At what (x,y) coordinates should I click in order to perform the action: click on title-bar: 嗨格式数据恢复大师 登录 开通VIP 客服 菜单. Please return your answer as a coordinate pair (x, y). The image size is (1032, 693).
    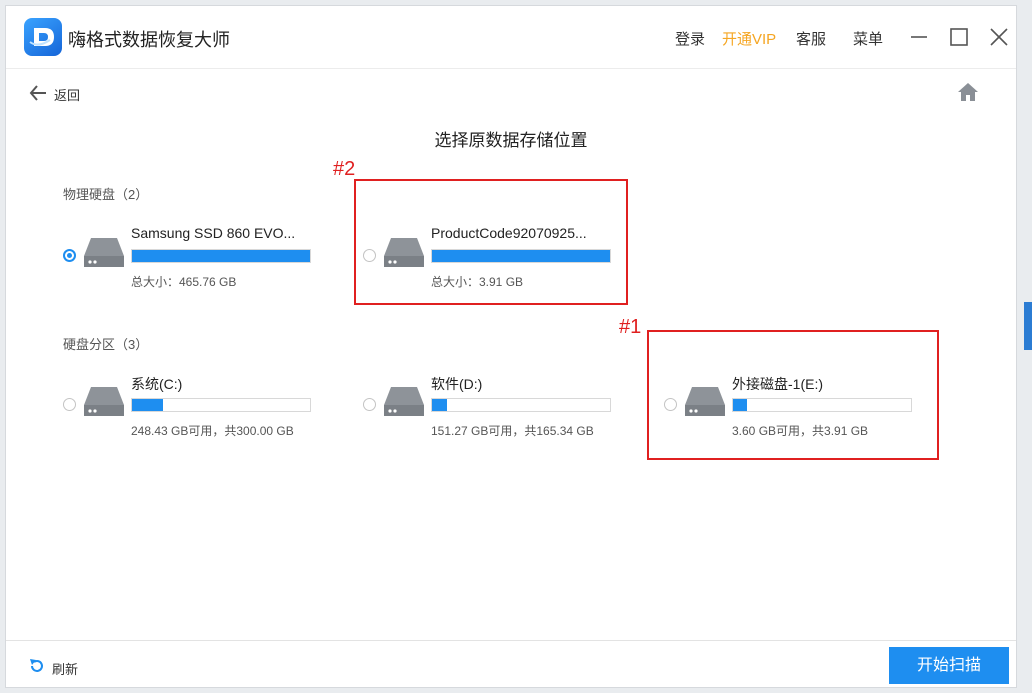
    Looking at the image, I should click on (511, 37).